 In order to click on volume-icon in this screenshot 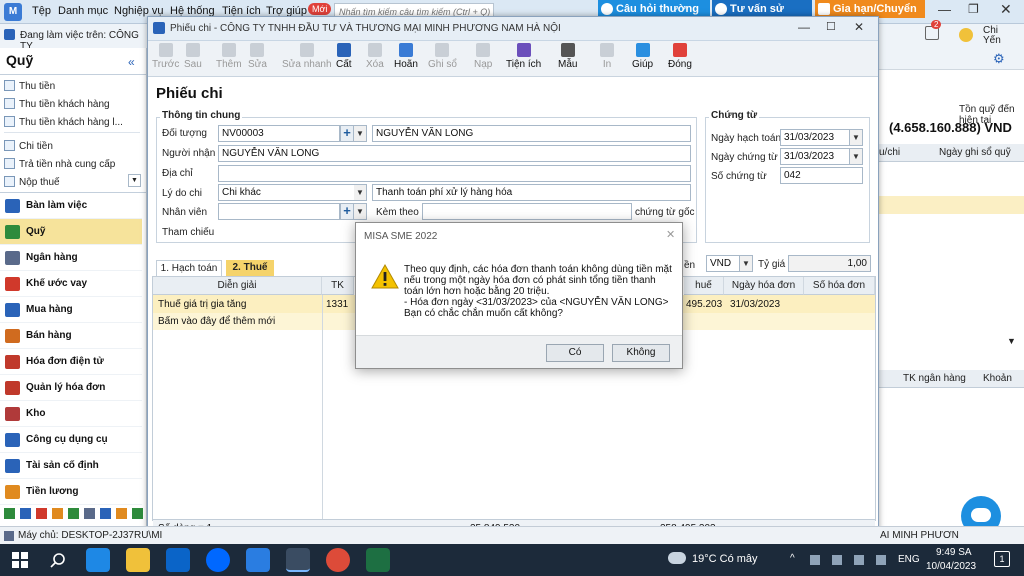, I will do `click(881, 560)`.